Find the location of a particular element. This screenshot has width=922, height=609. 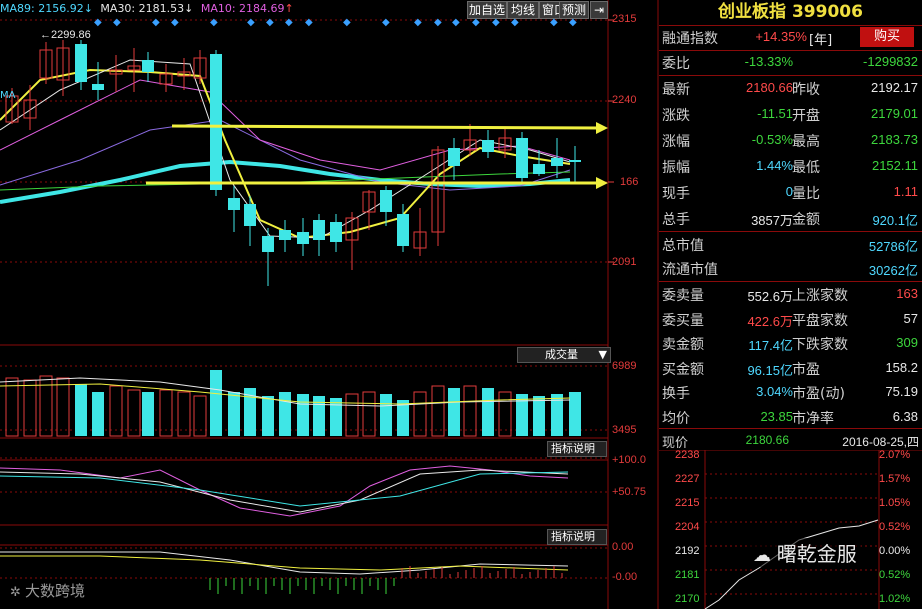

quote-row: 振幅 1.44% 最低 2152.11 is located at coordinates (790, 167).